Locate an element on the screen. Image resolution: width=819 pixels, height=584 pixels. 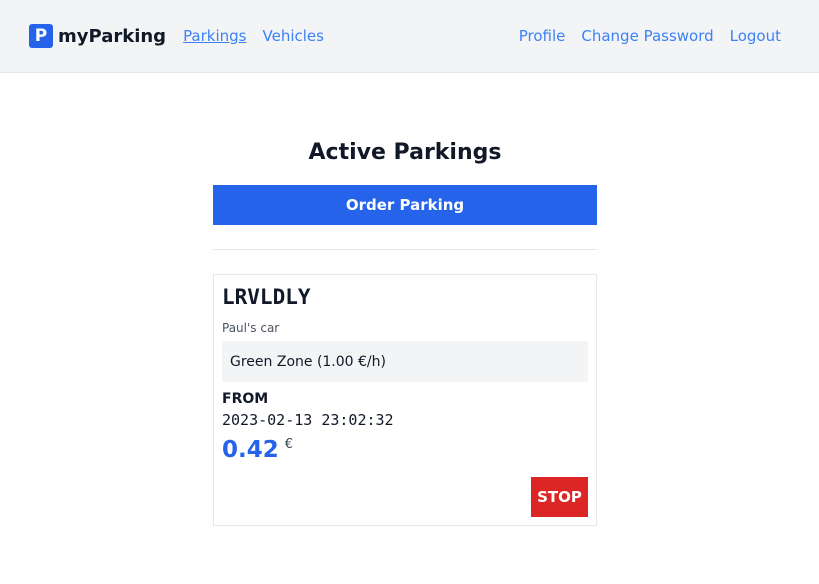
price-value: 0.42 is located at coordinates (250, 450).